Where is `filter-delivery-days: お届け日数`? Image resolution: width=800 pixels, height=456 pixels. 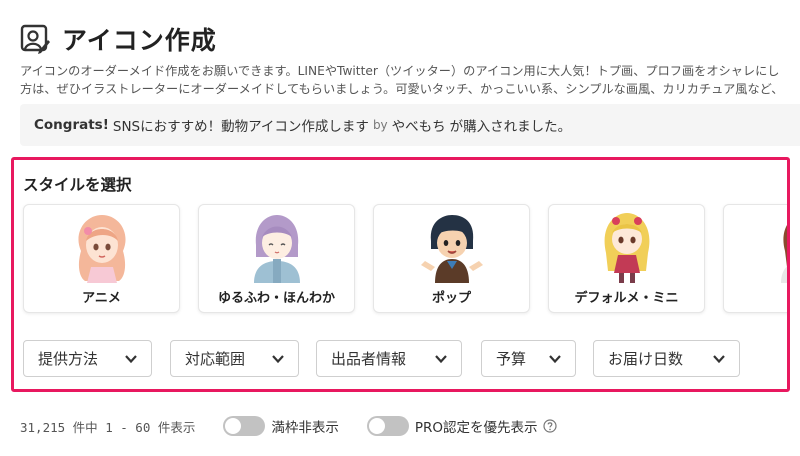 filter-delivery-days: お届け日数 is located at coordinates (666, 358).